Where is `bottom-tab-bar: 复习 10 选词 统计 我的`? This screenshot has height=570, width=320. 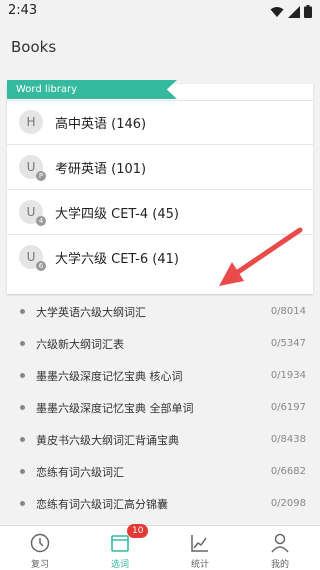 bottom-tab-bar: 复习 10 选词 统计 我的 is located at coordinates (160, 547).